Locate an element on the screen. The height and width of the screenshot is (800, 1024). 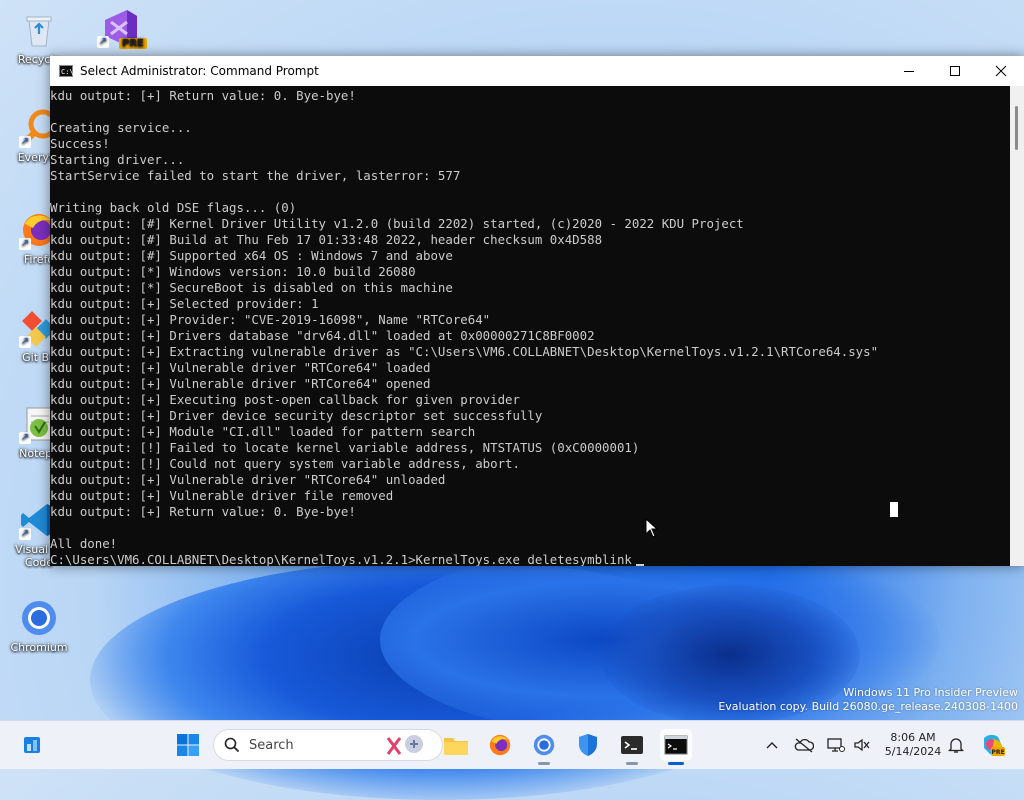
window-title: Select Administrator: Command Prompt is located at coordinates (199, 71).